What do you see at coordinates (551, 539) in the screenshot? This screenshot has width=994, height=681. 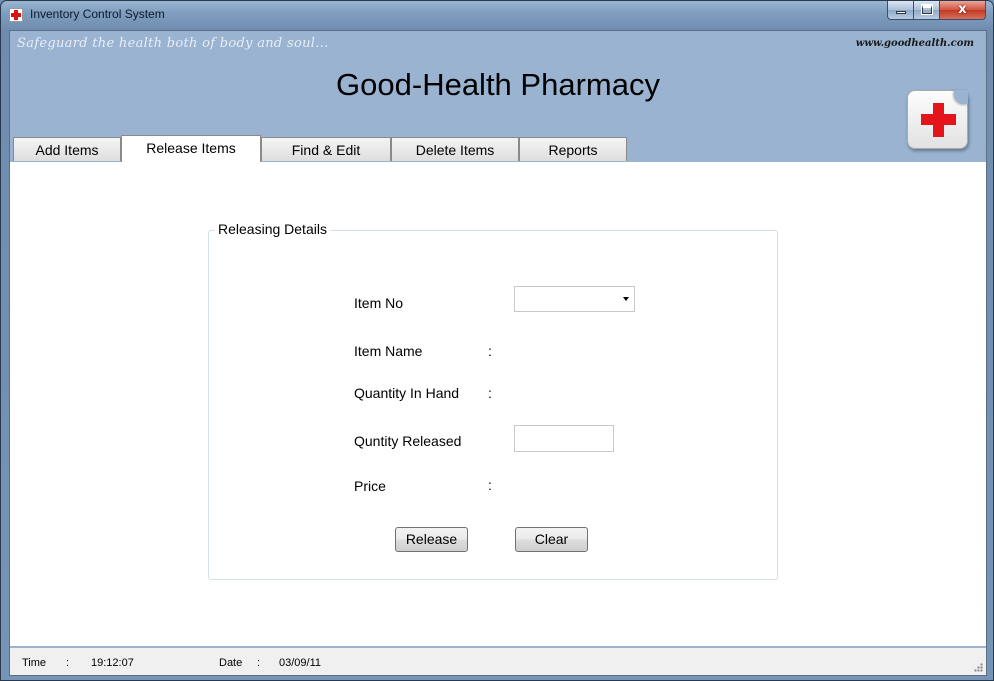 I see `clear-button: Clear` at bounding box center [551, 539].